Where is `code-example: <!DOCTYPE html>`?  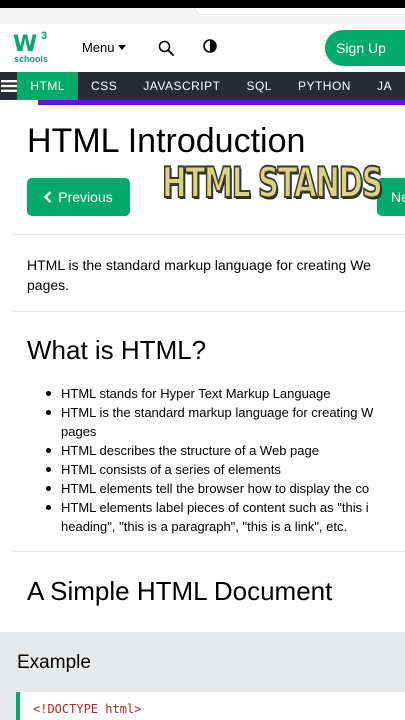
code-example: <!DOCTYPE html> is located at coordinates (210, 706).